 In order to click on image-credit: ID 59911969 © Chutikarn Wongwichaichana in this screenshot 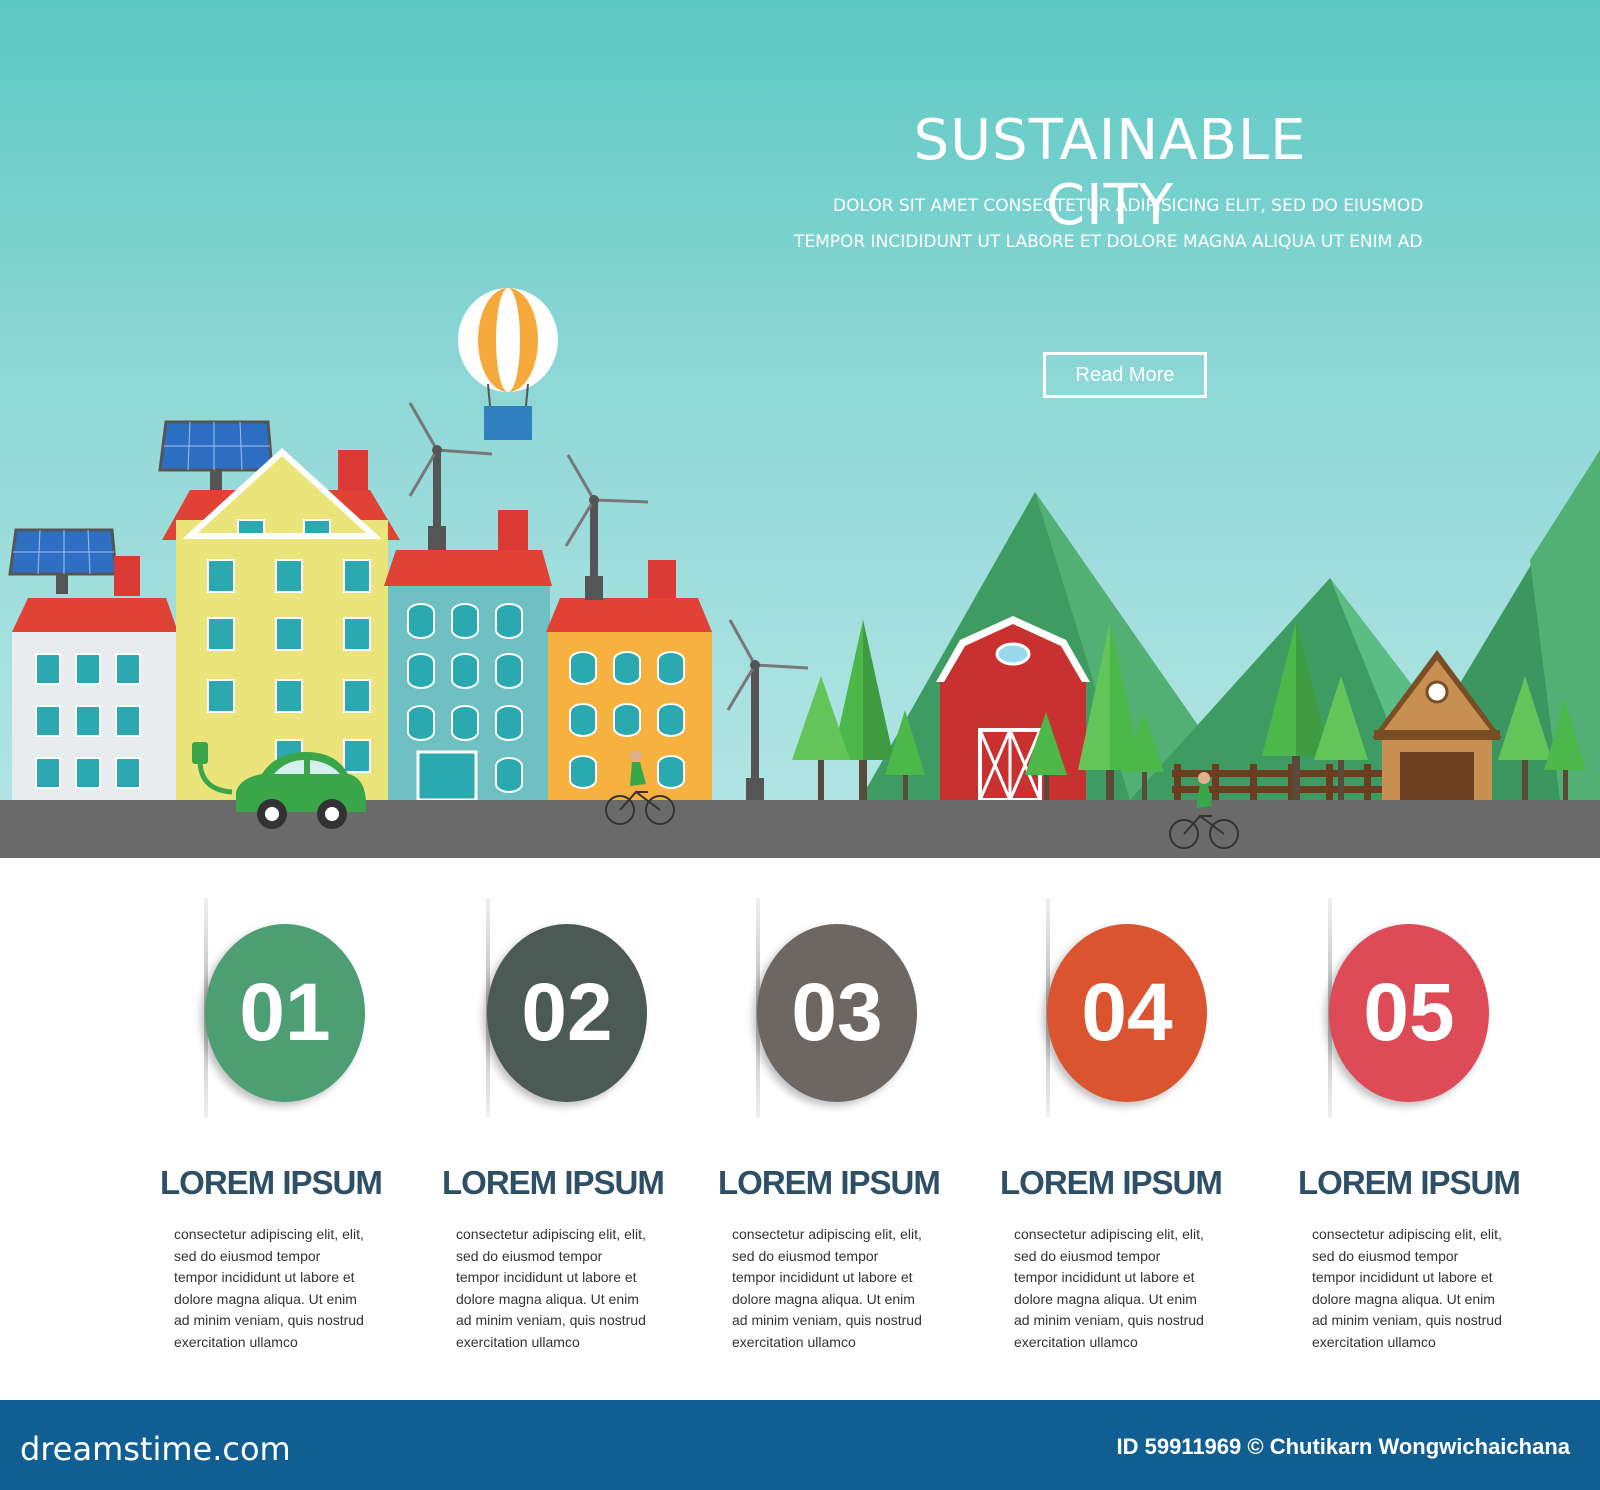, I will do `click(1343, 1446)`.